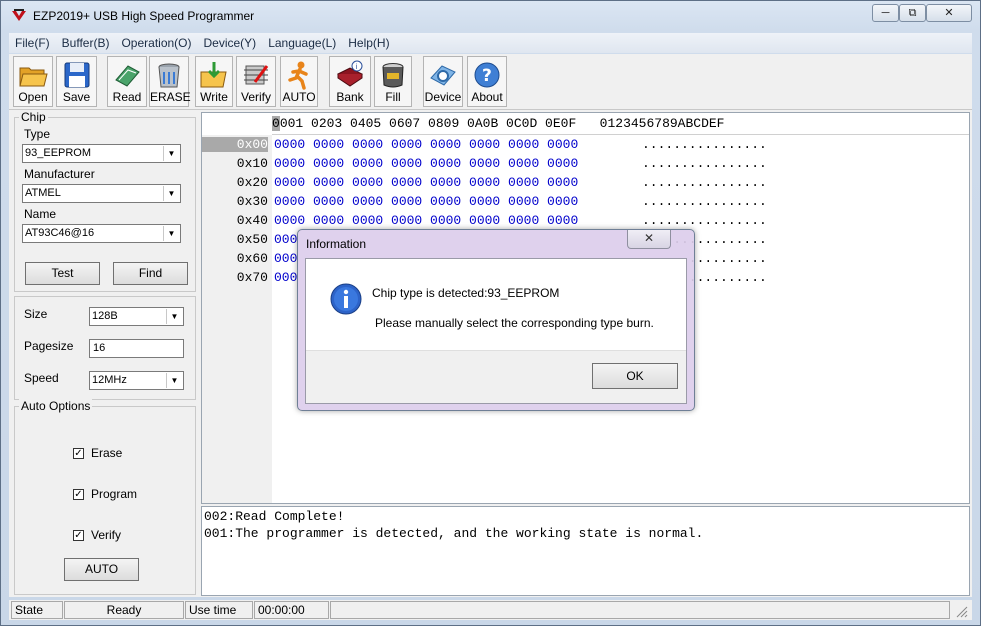  What do you see at coordinates (78, 494) in the screenshot?
I see `program-checkbox: ✓` at bounding box center [78, 494].